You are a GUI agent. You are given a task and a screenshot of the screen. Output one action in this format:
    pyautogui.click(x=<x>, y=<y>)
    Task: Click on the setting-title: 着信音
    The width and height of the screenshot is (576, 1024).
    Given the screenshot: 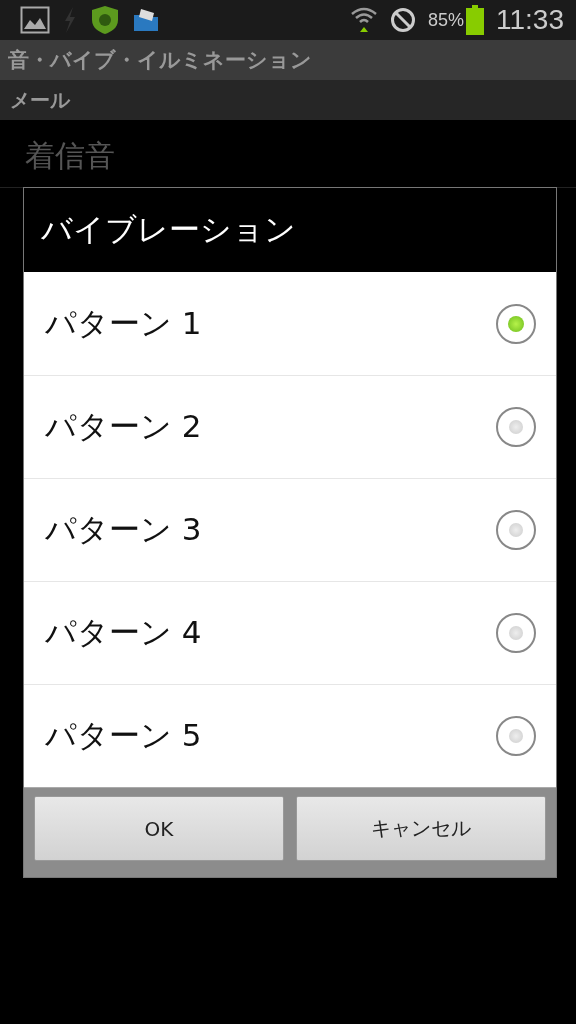 What is the action you would take?
    pyautogui.click(x=70, y=156)
    